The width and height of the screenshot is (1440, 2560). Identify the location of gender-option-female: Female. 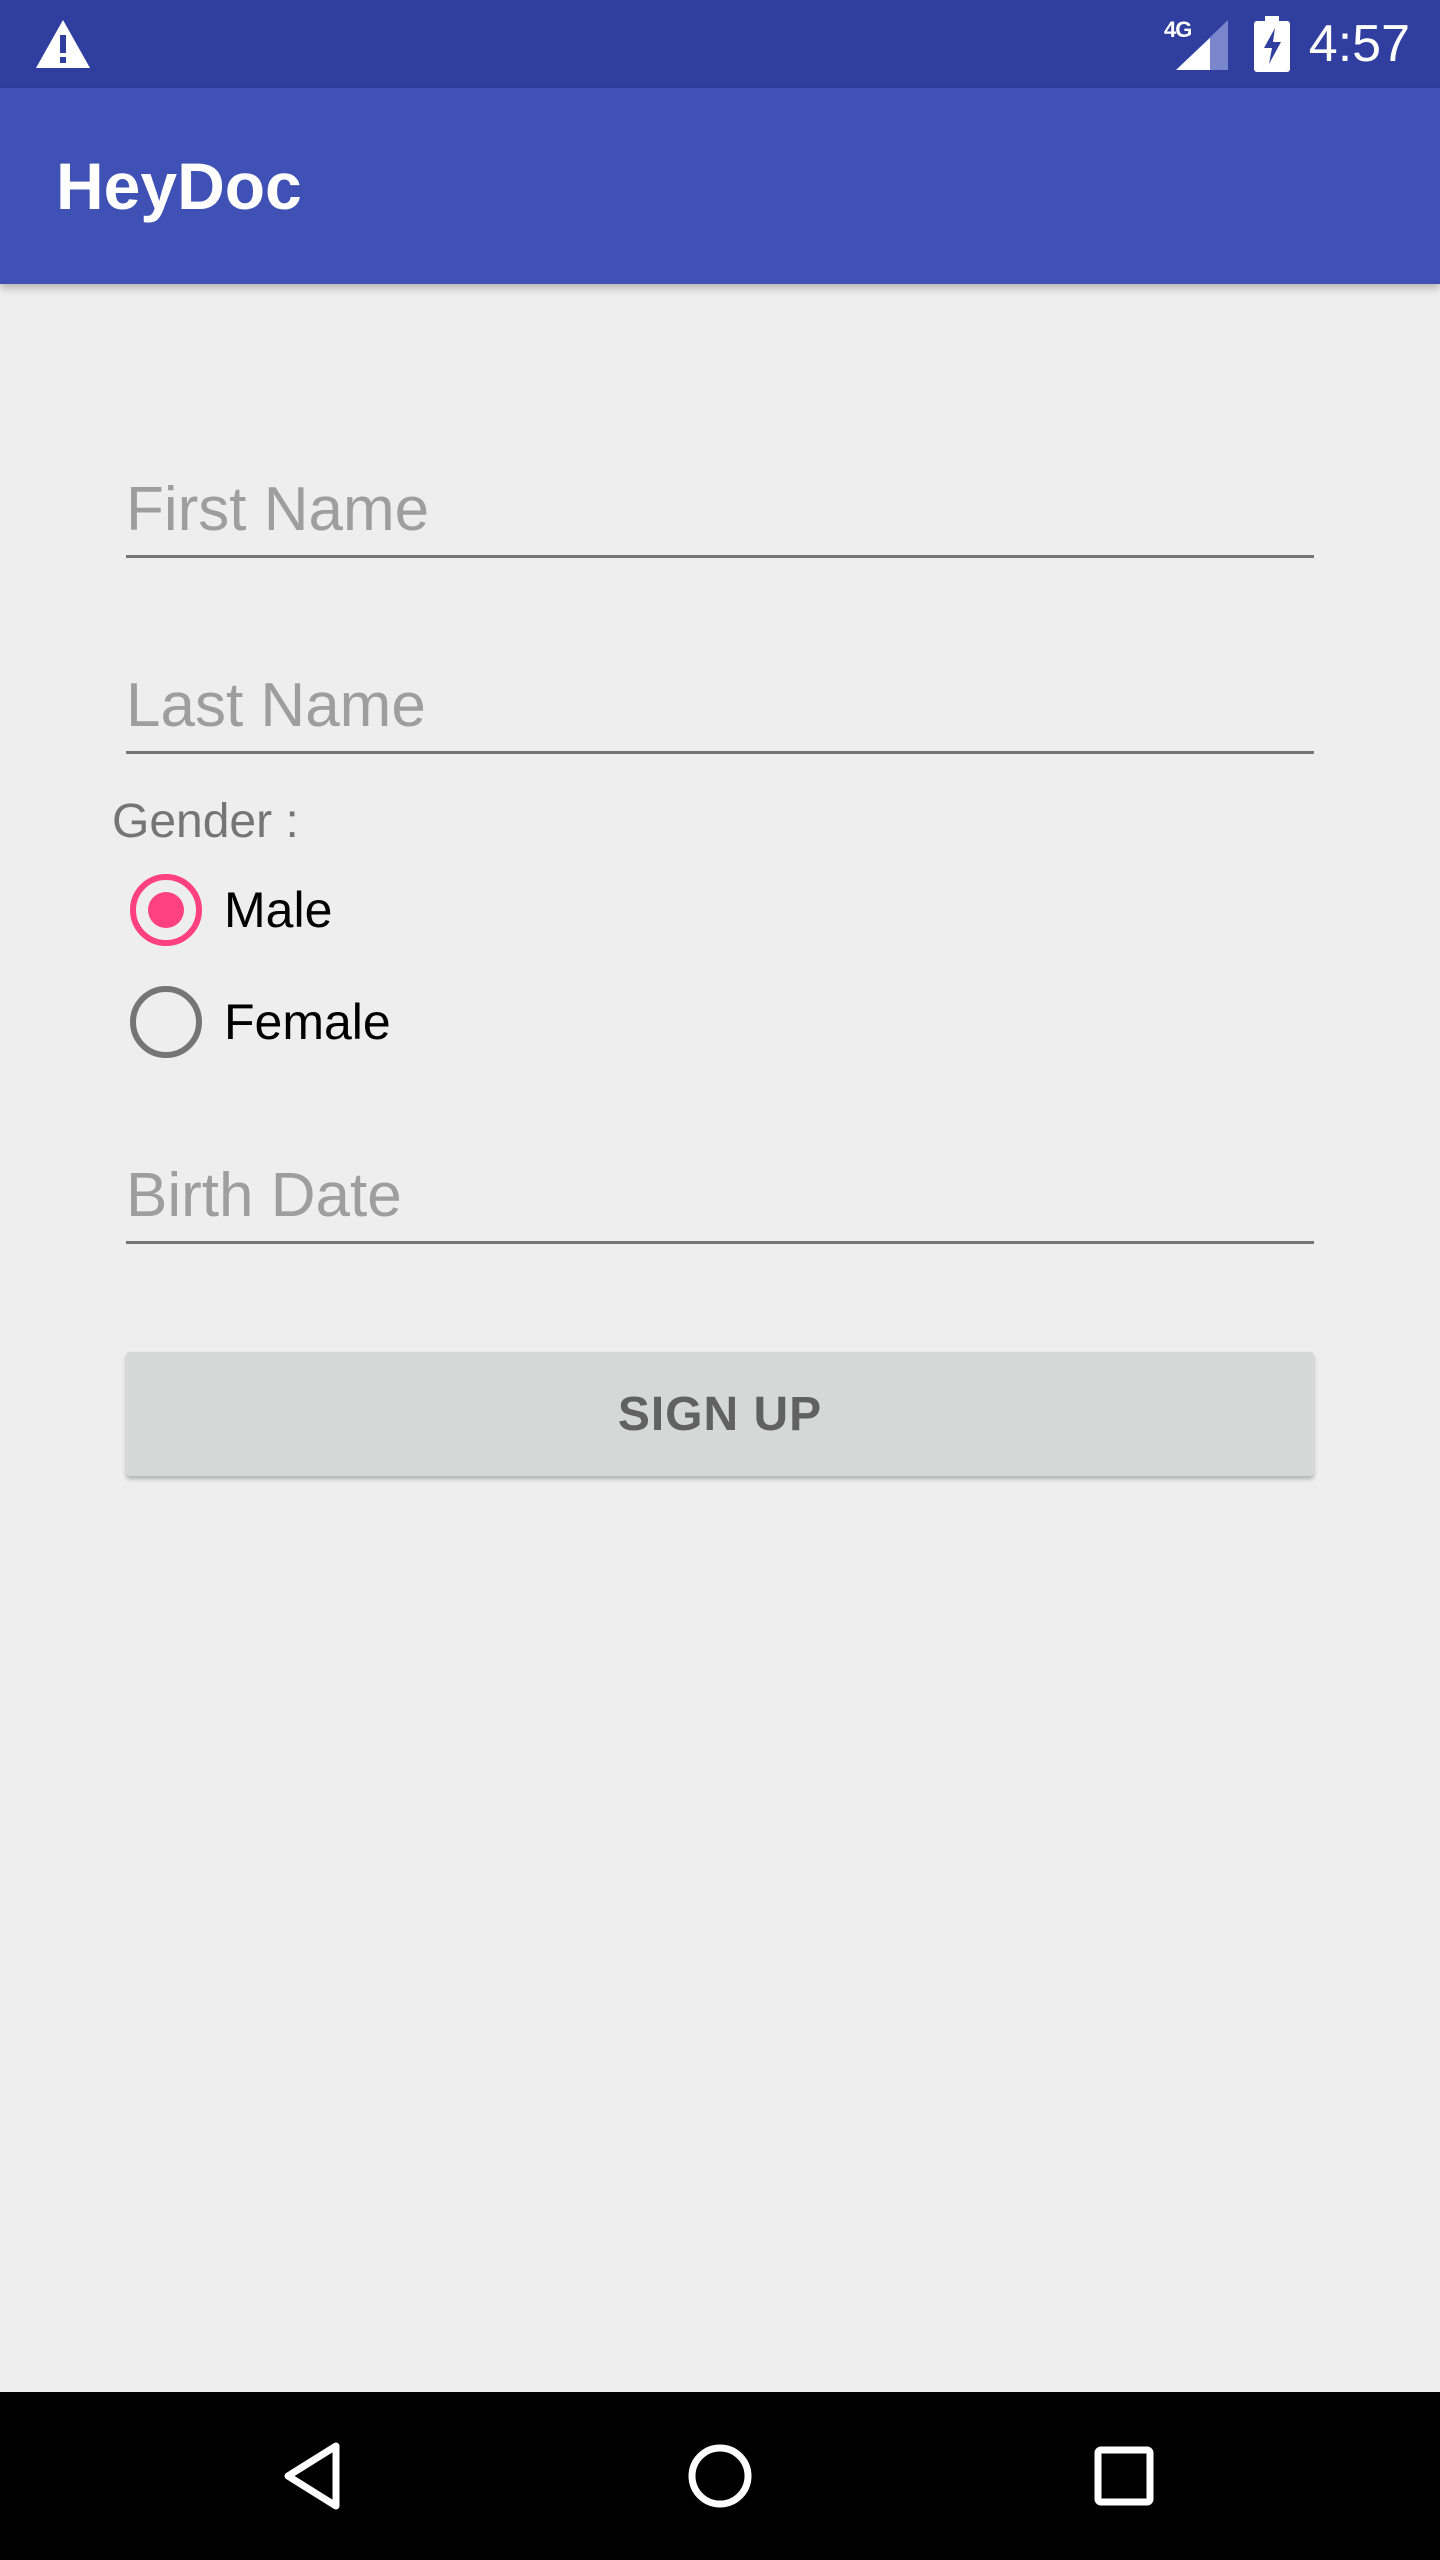
(260, 1022).